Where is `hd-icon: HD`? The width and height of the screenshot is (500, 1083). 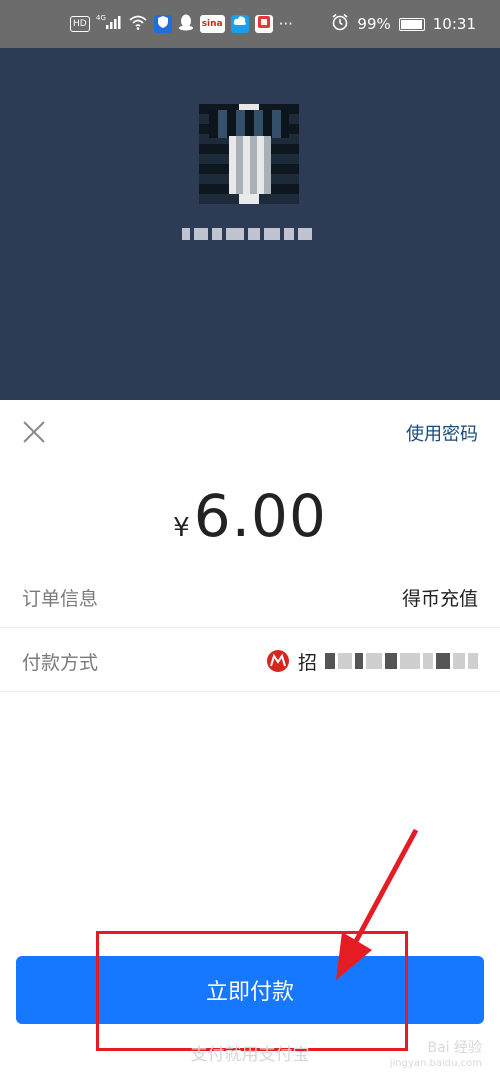 hd-icon: HD is located at coordinates (80, 24).